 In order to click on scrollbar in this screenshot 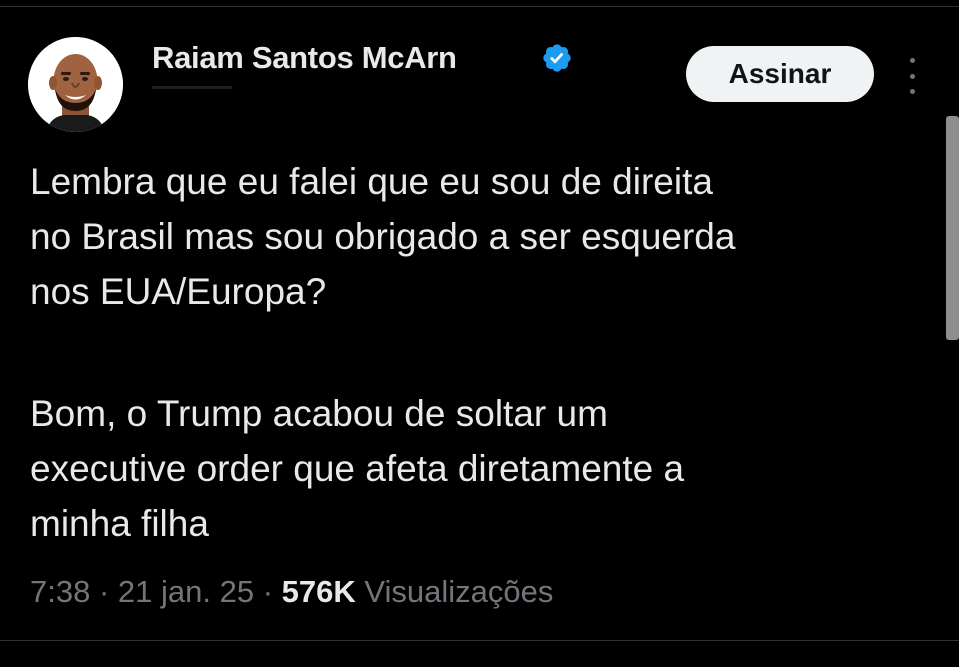, I will do `click(952, 228)`.